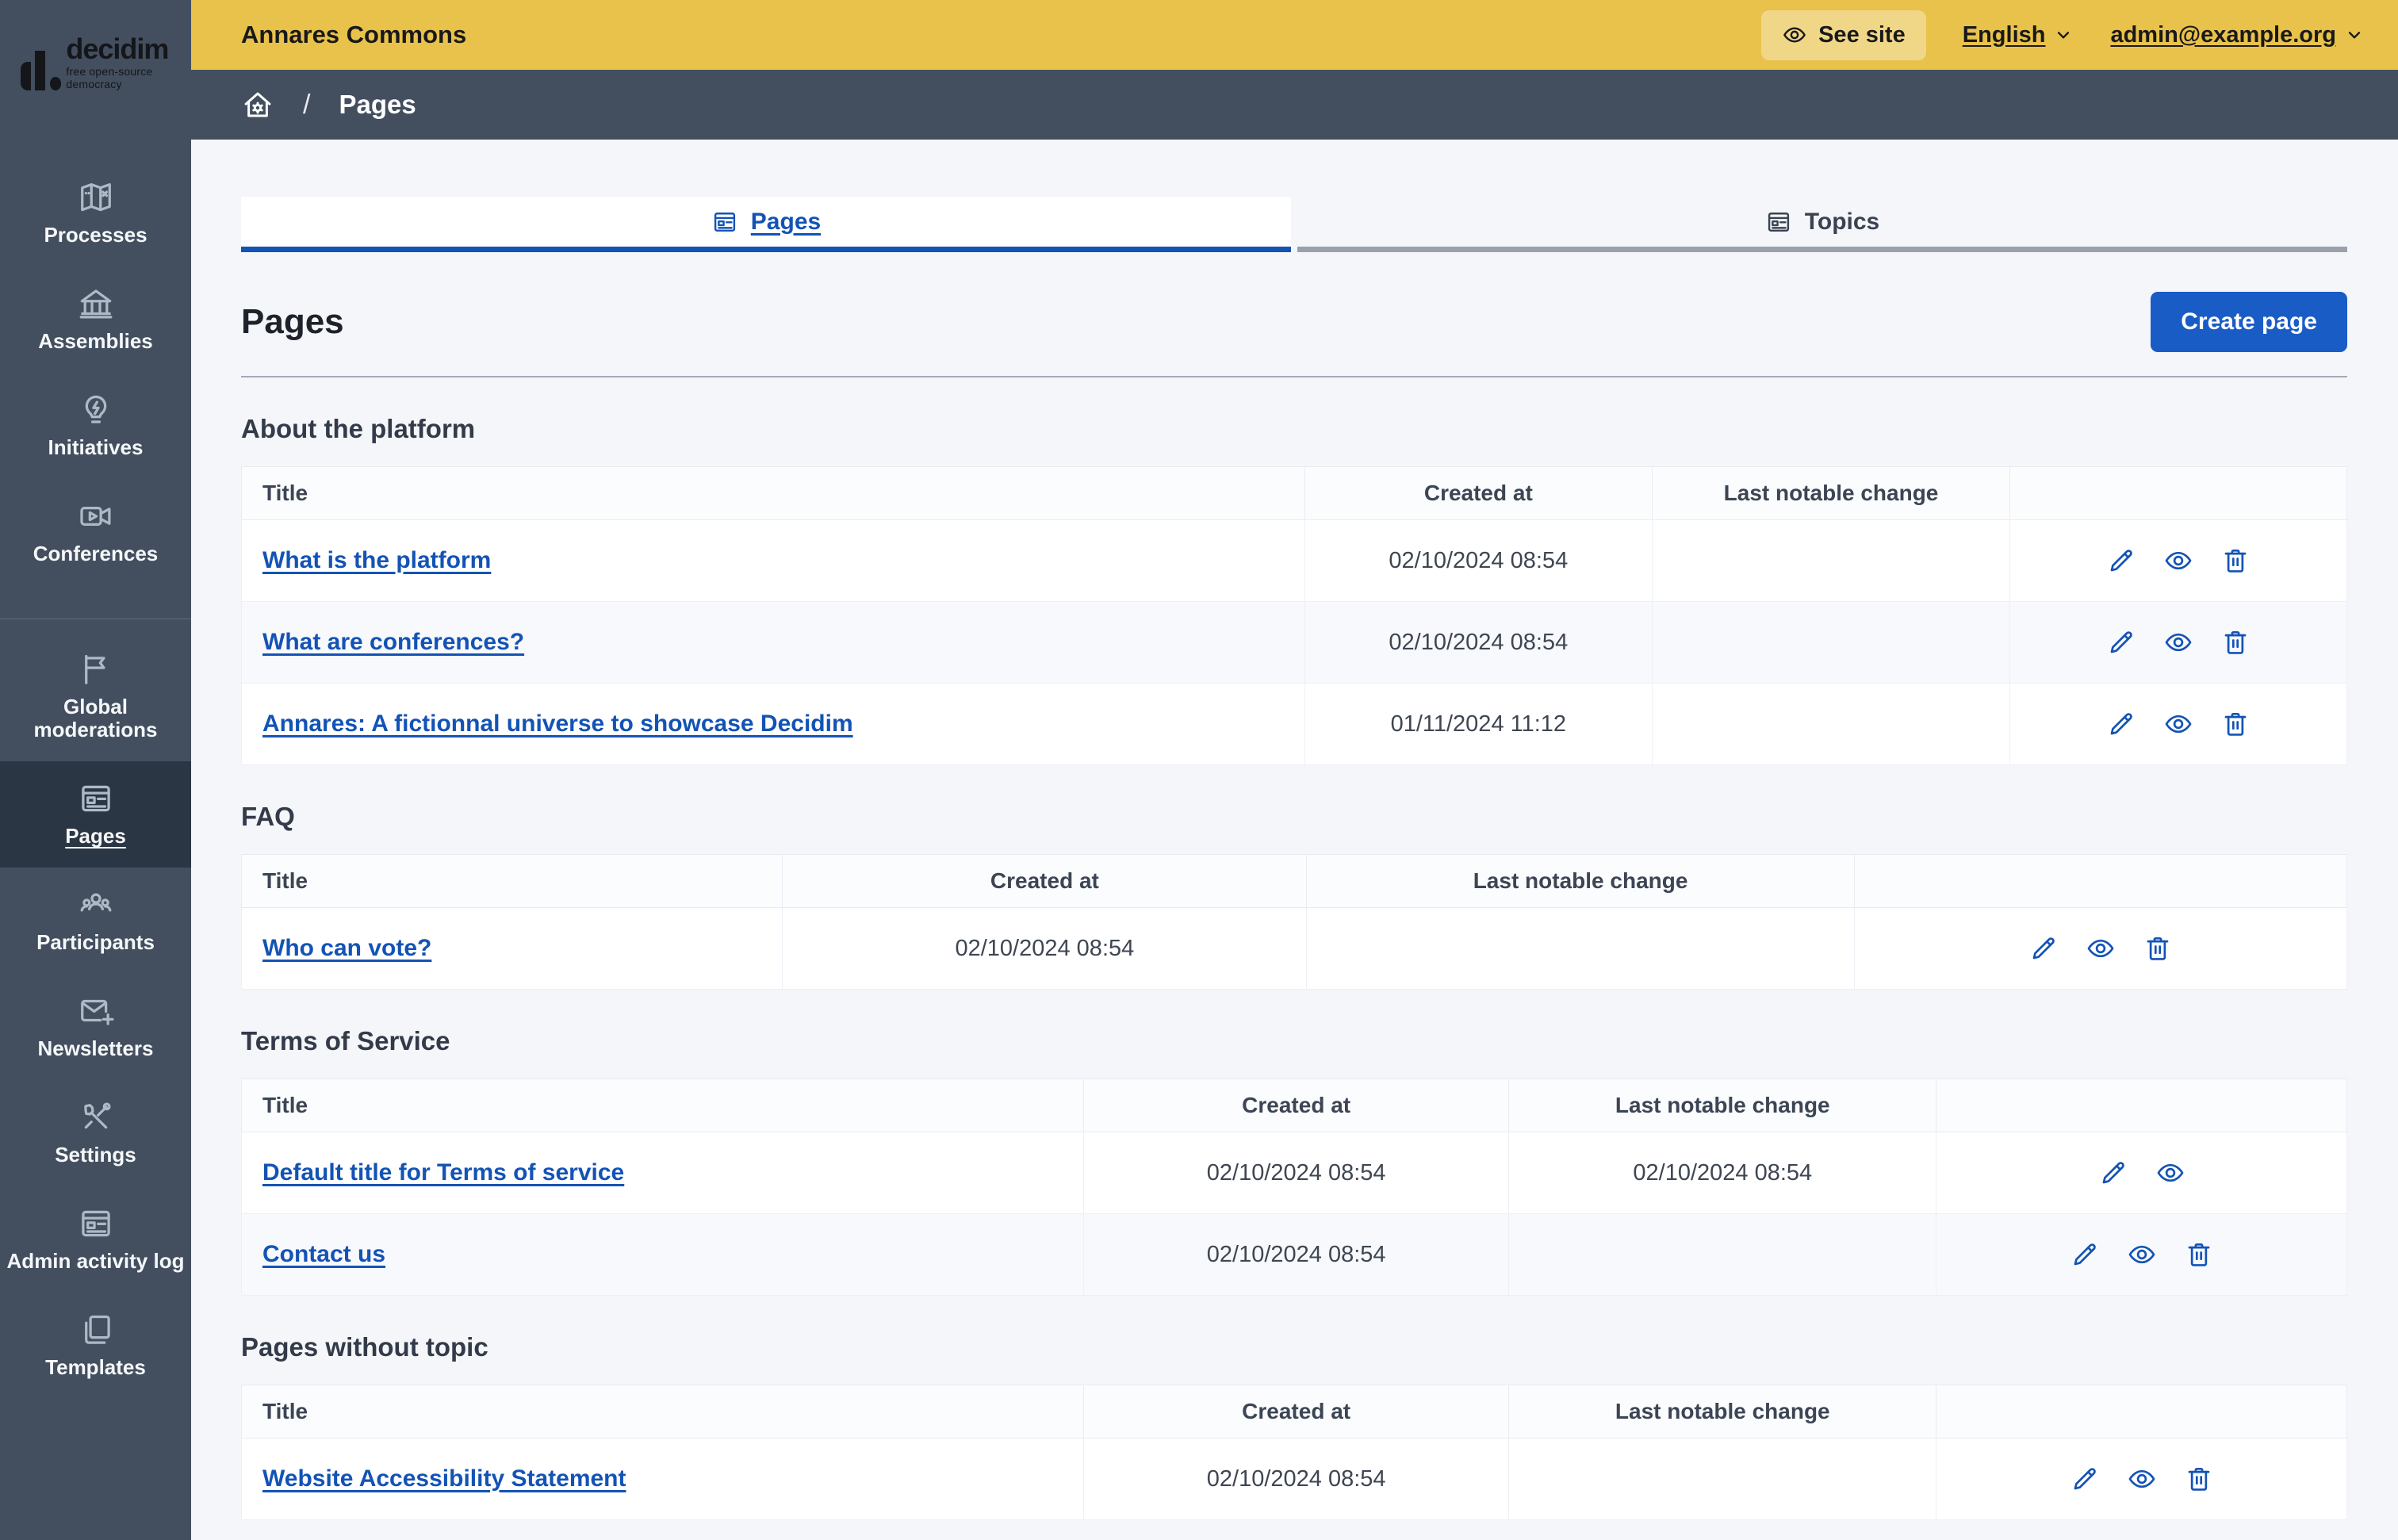  I want to click on page-title-cell: Who can vote?, so click(512, 948).